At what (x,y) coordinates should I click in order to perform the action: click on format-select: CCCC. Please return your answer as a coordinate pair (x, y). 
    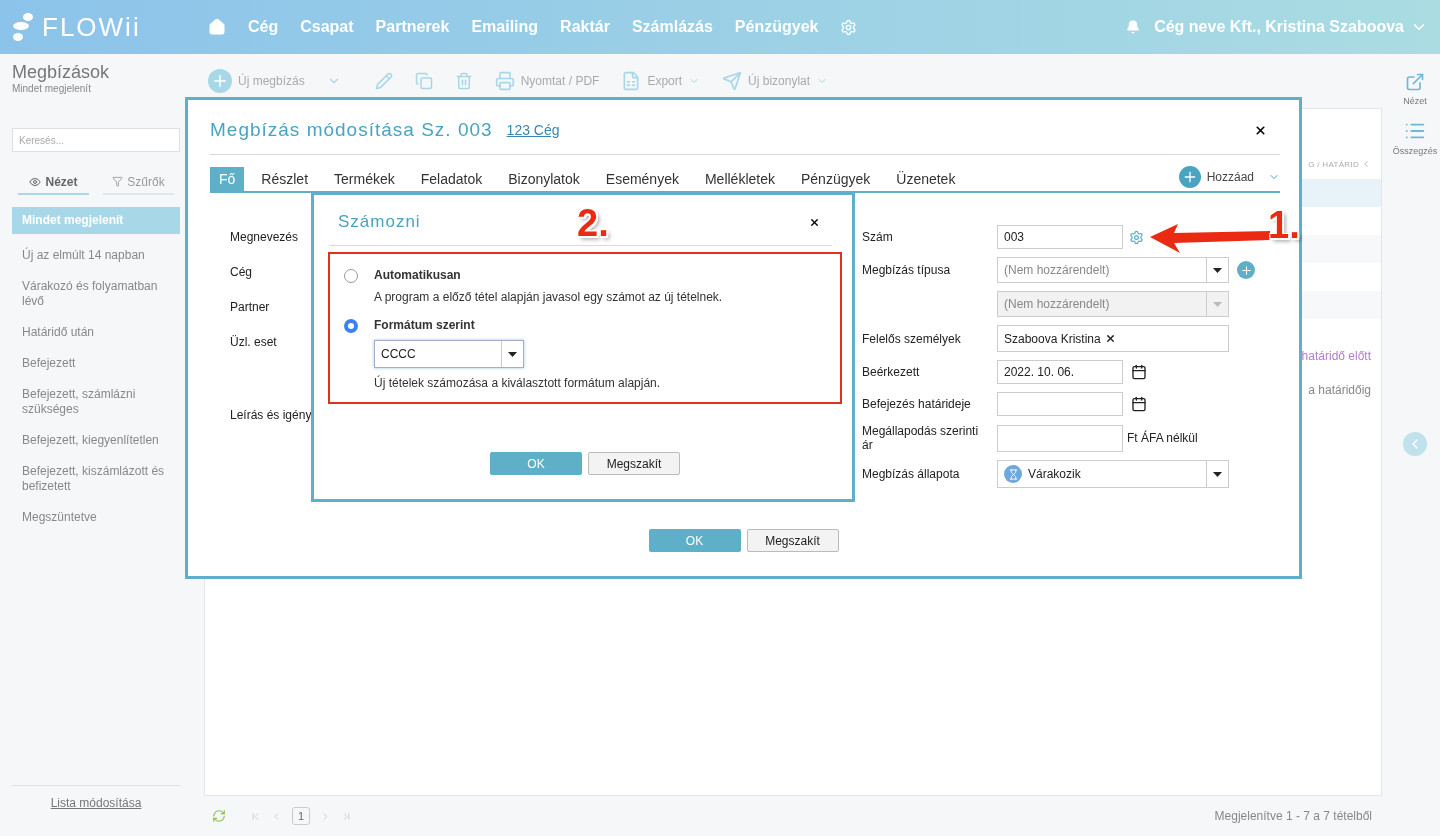
    Looking at the image, I should click on (449, 354).